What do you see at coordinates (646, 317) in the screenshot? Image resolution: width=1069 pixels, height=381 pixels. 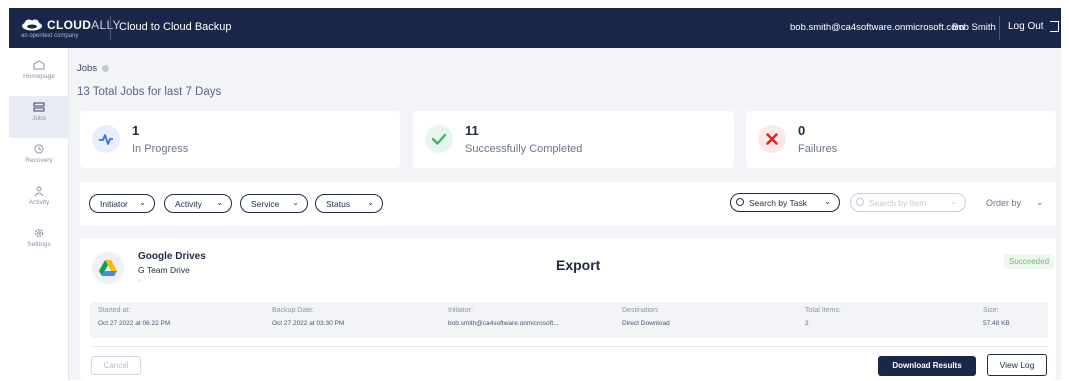 I see `detail-destination: Destination: Direct Download` at bounding box center [646, 317].